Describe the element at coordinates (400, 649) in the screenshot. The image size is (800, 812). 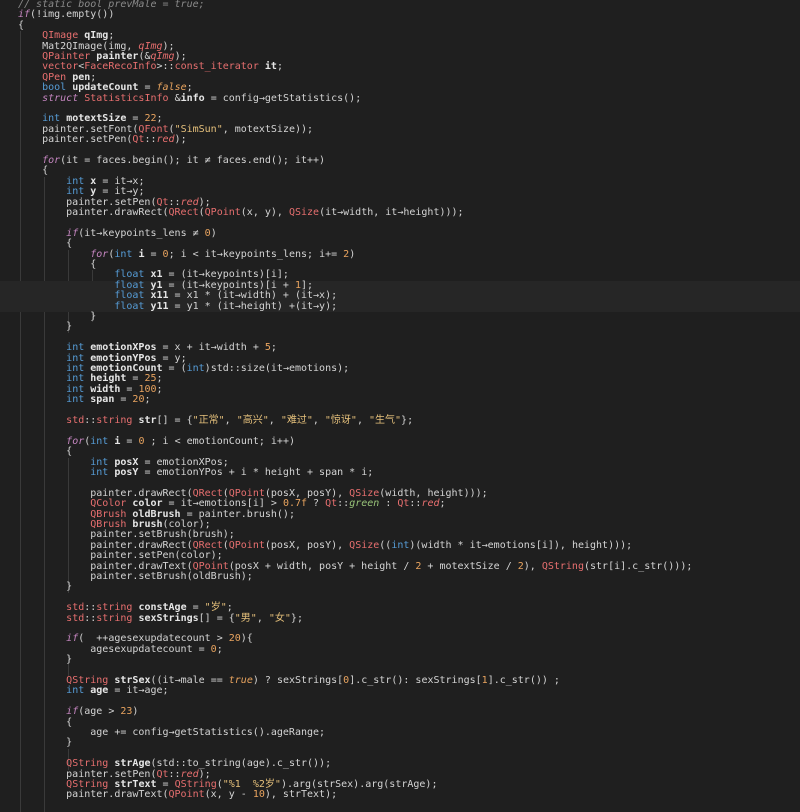
I see `code-line: agesexupdatecount = 0;` at that location.